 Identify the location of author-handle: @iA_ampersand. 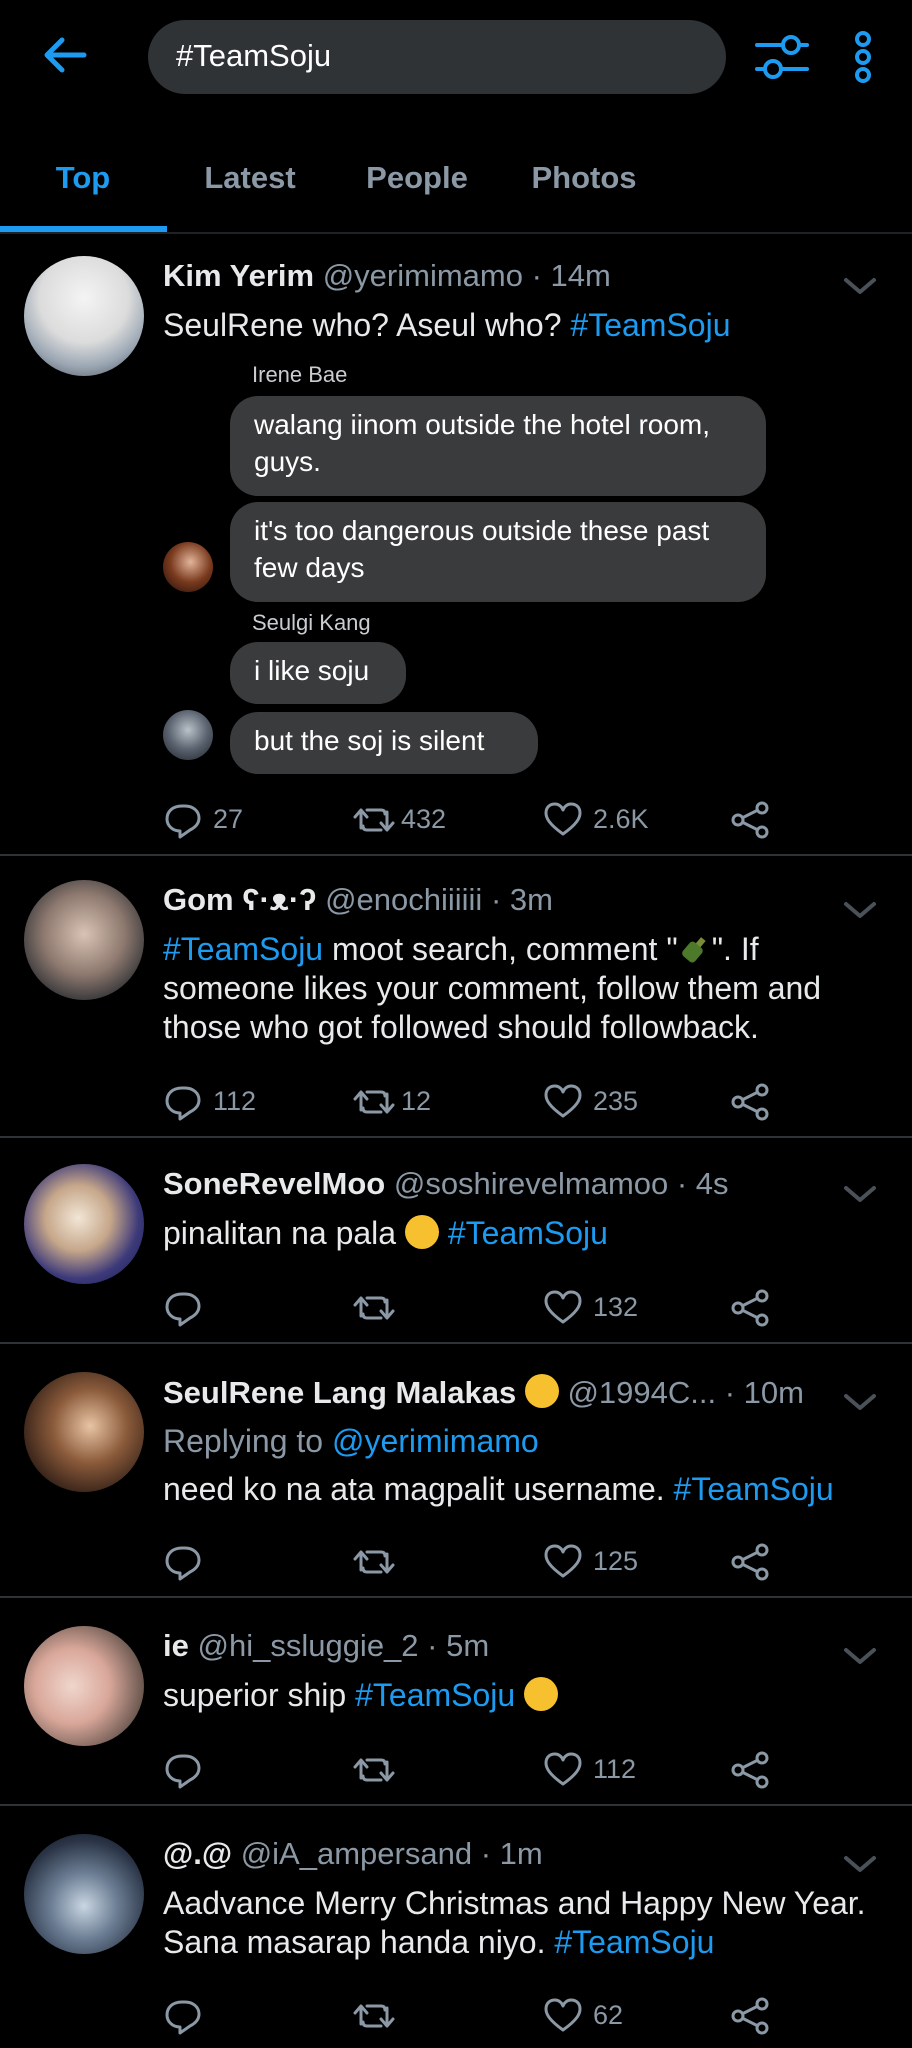
(356, 1853).